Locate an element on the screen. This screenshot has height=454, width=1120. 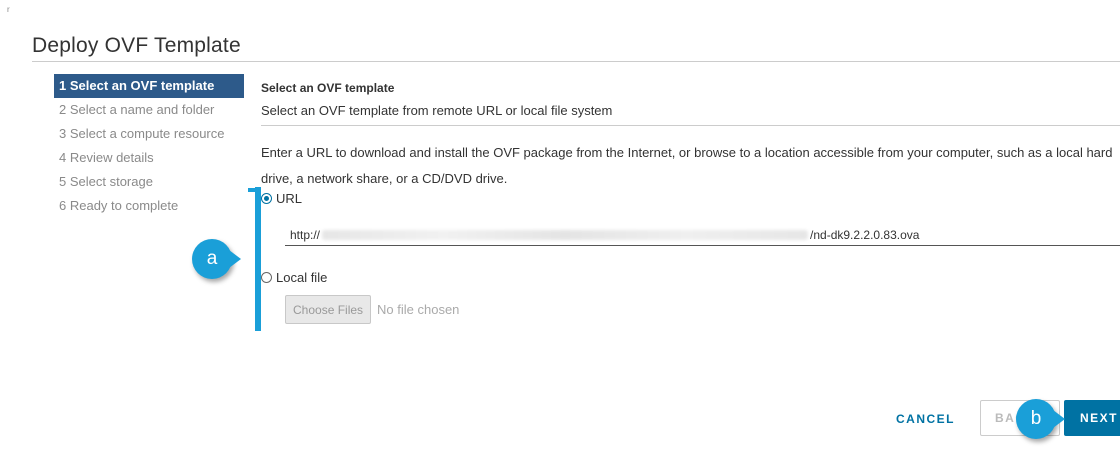
step-select-ovf-template: 1 Select an OVF template is located at coordinates (149, 86).